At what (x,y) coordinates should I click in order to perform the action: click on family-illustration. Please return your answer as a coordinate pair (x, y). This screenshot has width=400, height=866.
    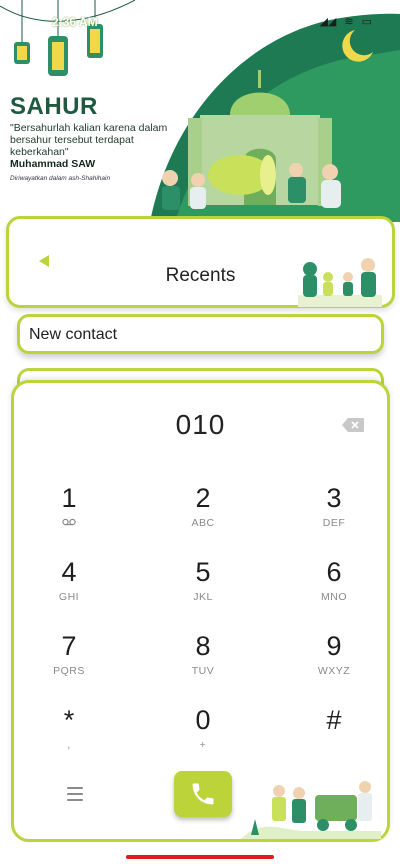
    Looking at the image, I should click on (340, 282).